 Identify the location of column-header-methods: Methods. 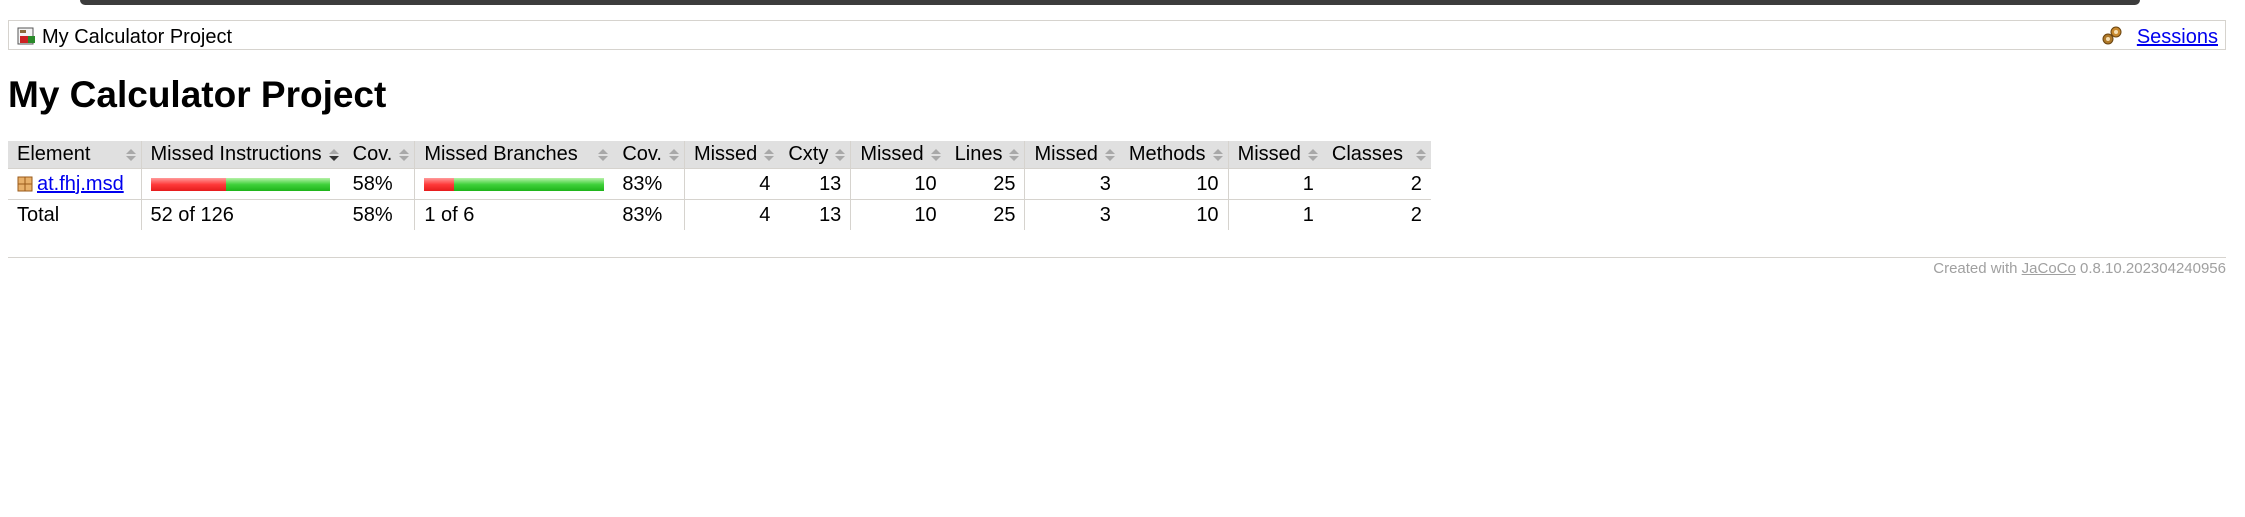
(1174, 155).